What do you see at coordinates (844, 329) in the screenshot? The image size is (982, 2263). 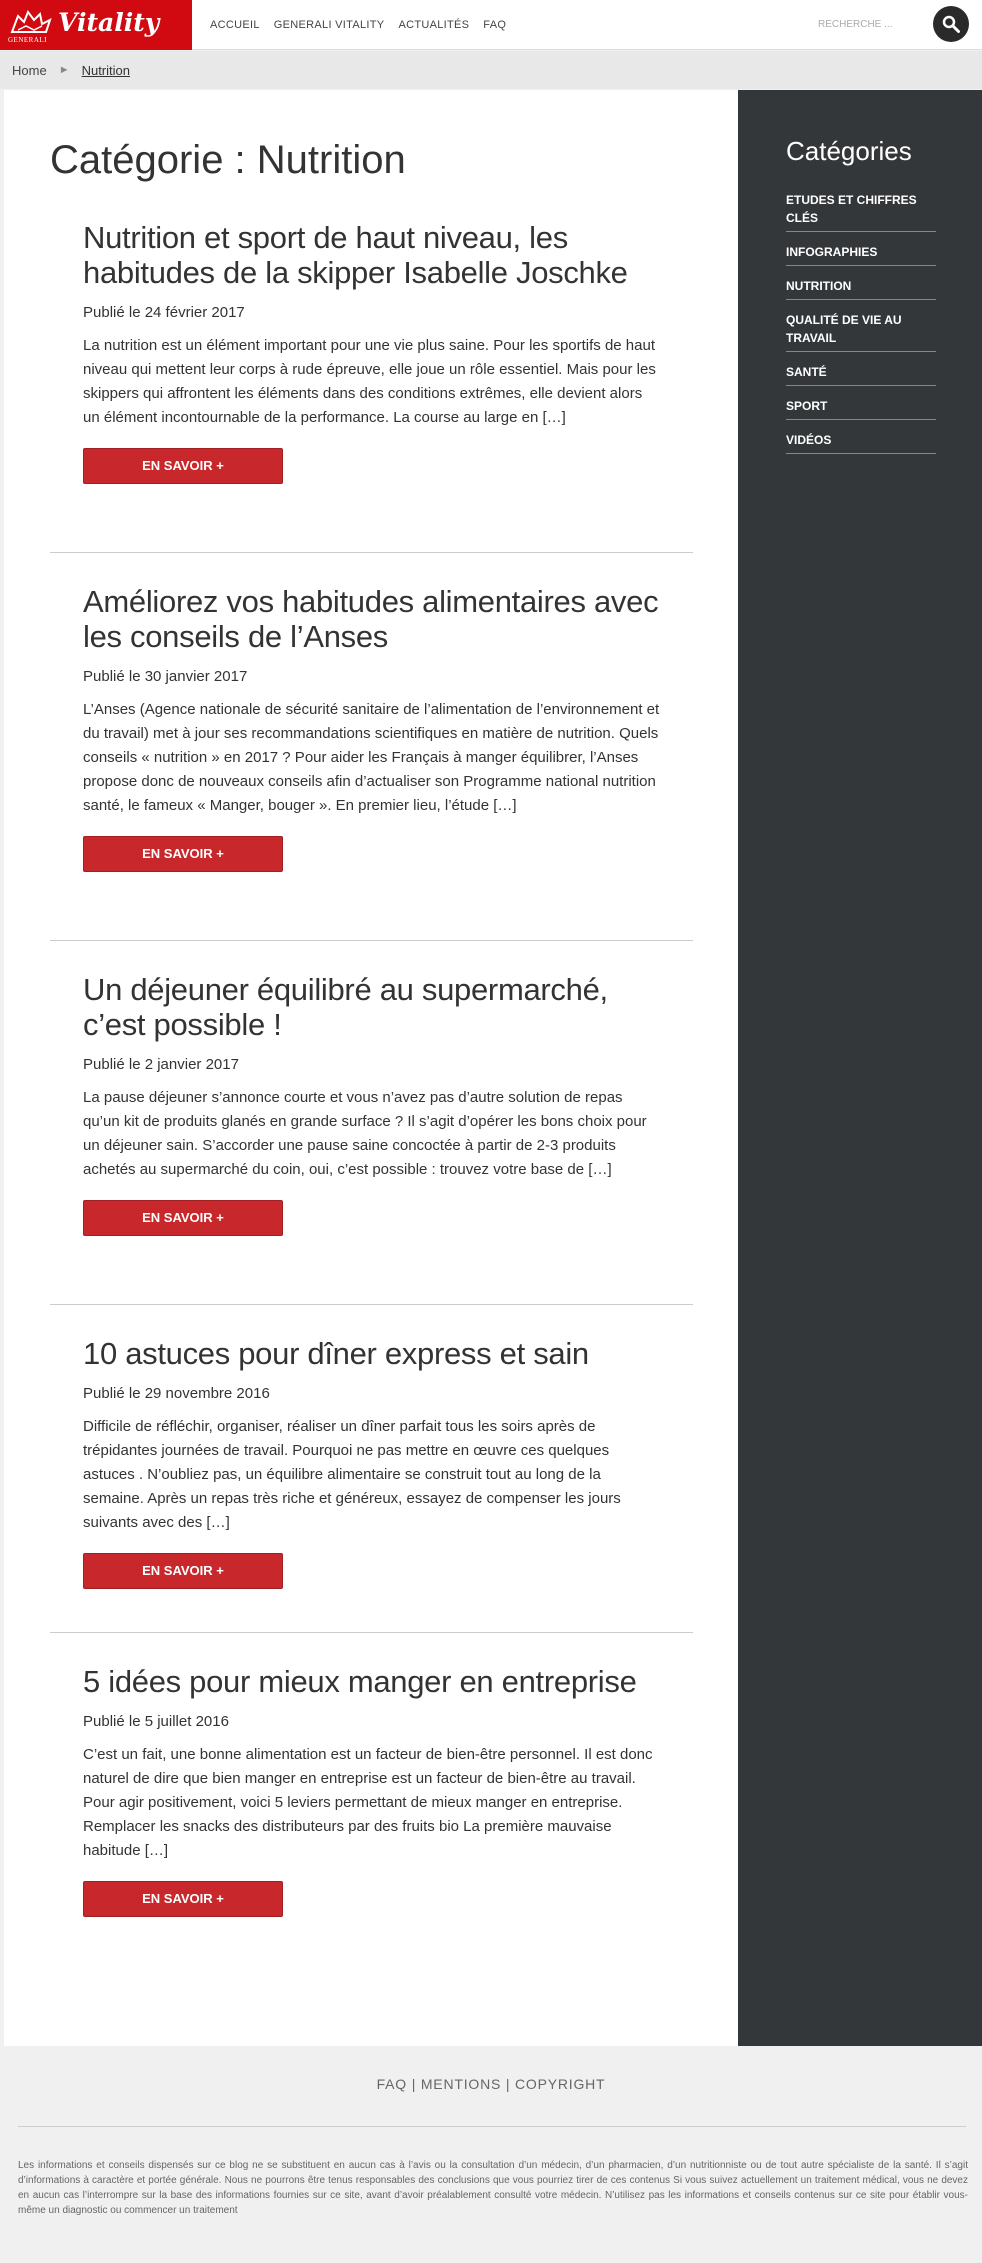 I see `category-link-qualite-vie: QUALITÉ DE VIE AU TRAVAIL` at bounding box center [844, 329].